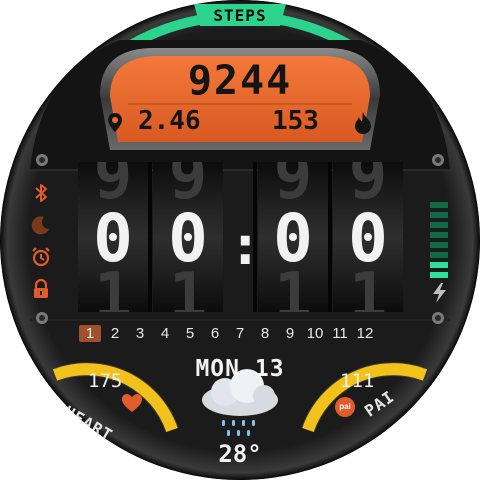  Describe the element at coordinates (41, 289) in the screenshot. I see `lock-icon` at that location.